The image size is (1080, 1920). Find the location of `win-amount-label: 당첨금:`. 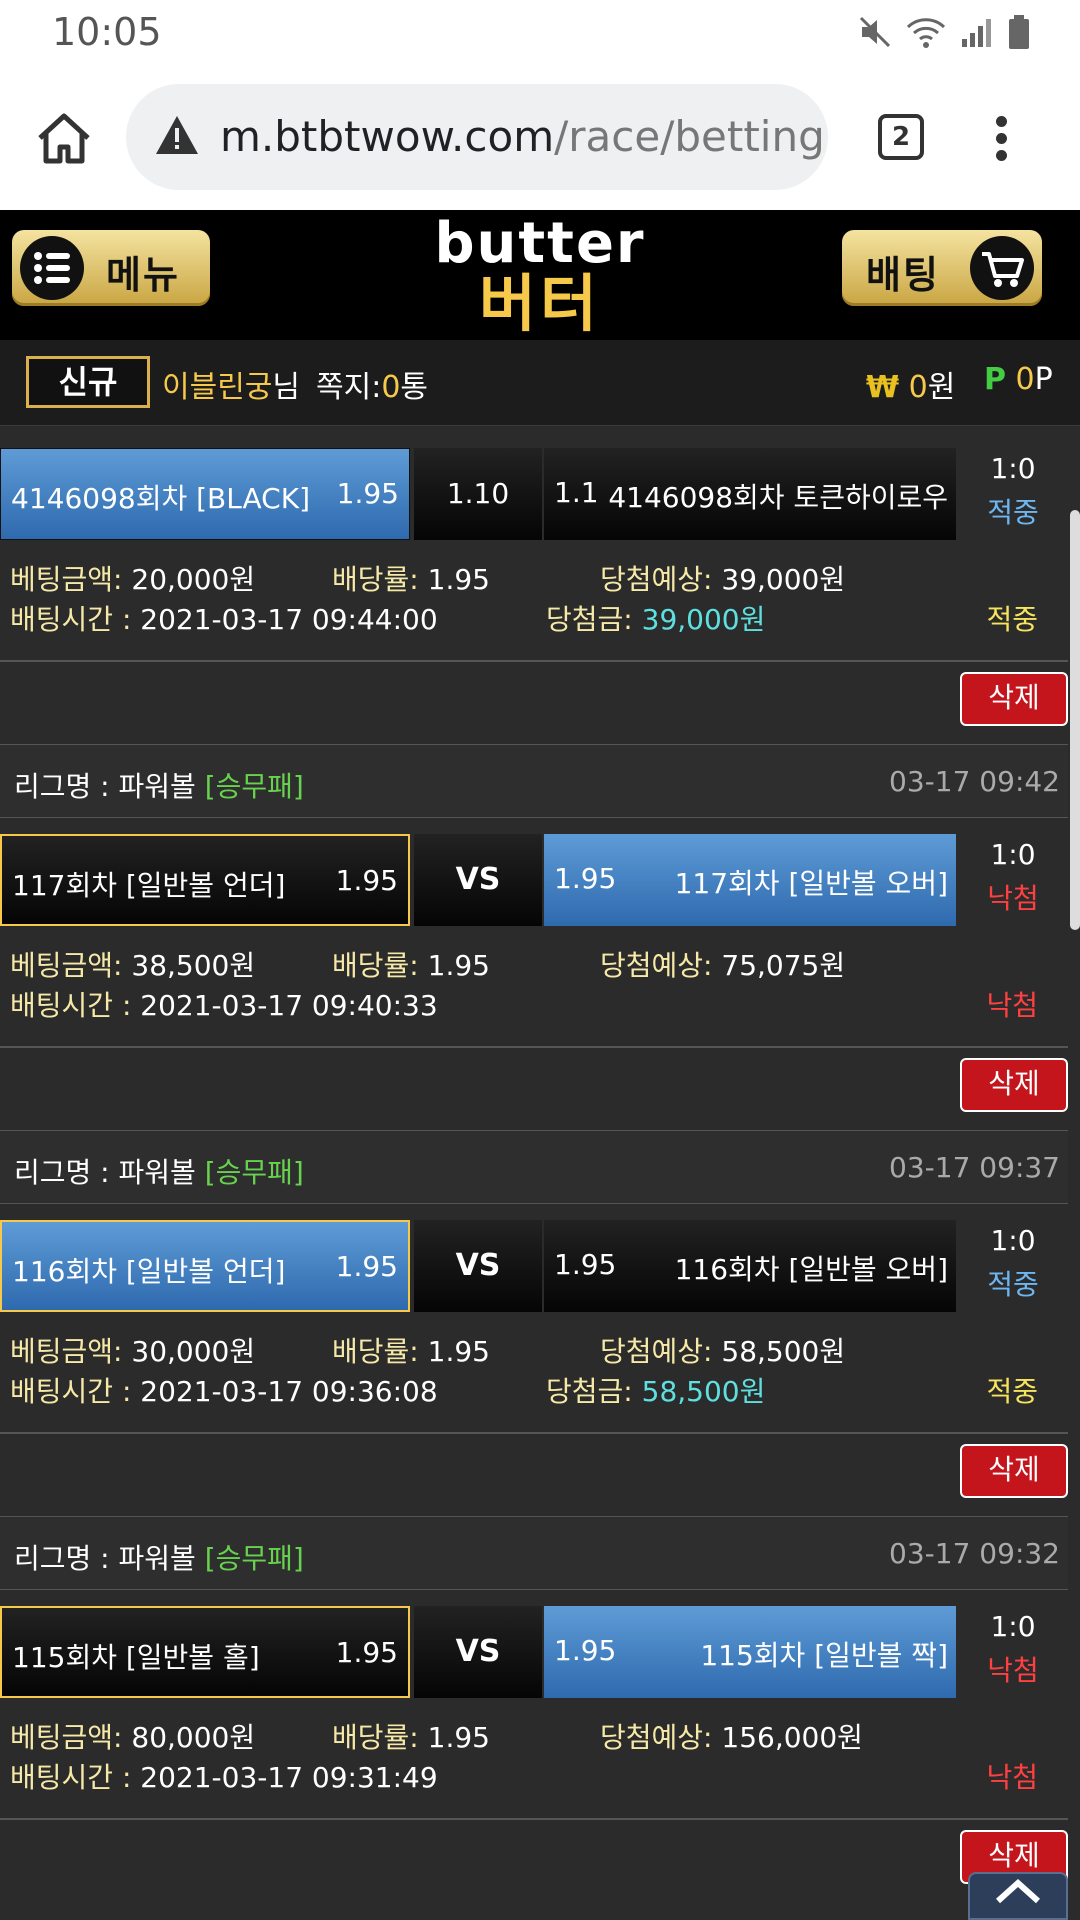

win-amount-label: 당첨금: is located at coordinates (589, 619).